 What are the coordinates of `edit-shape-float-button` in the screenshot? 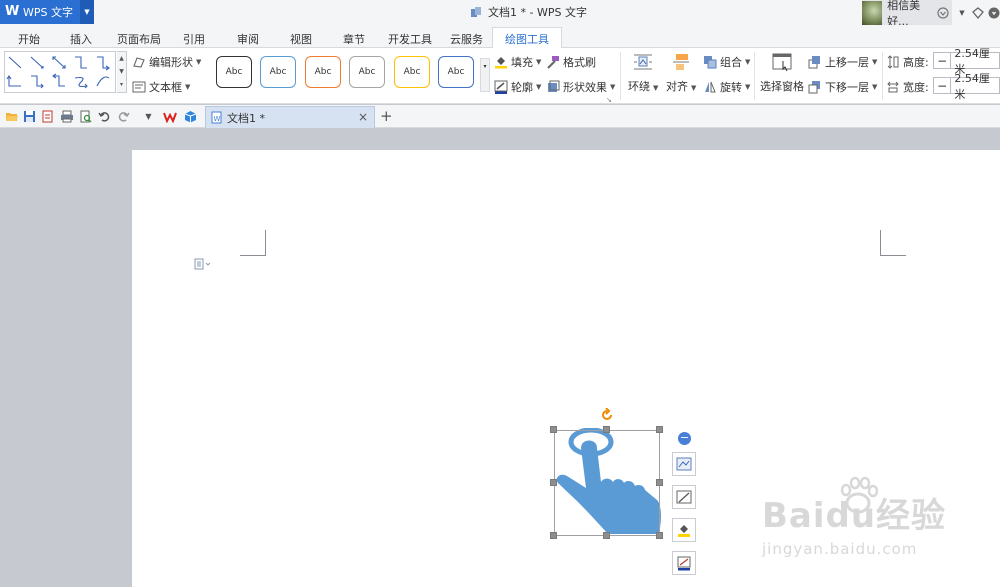 It's located at (684, 497).